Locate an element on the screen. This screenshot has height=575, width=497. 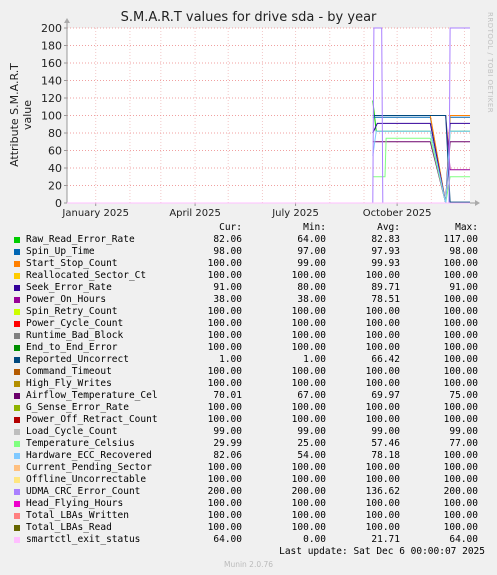
legend-series-name: Raw_Read_Error_Rate is located at coordinates (80, 239).